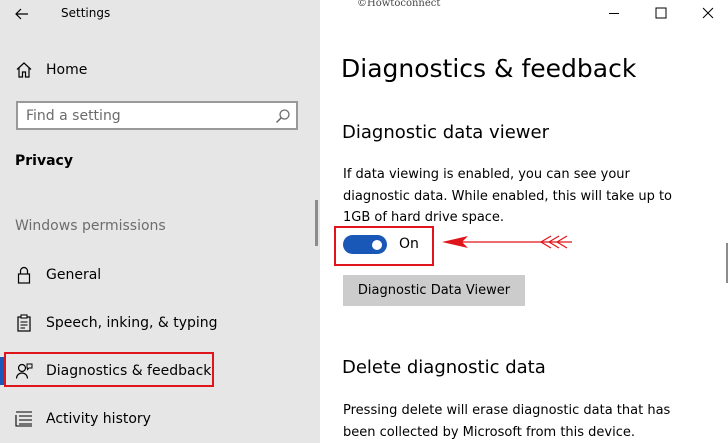 Image resolution: width=728 pixels, height=443 pixels. What do you see at coordinates (74, 275) in the screenshot?
I see `sidebar-item-label: General` at bounding box center [74, 275].